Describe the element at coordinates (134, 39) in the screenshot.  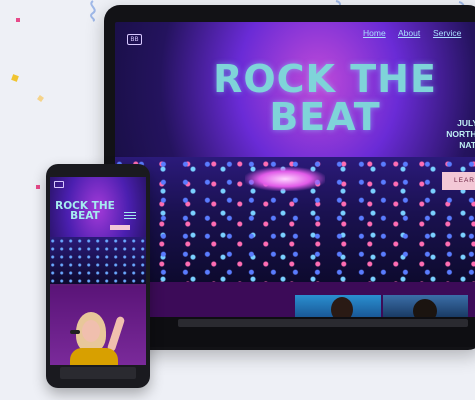
I see `site-logo: BB` at that location.